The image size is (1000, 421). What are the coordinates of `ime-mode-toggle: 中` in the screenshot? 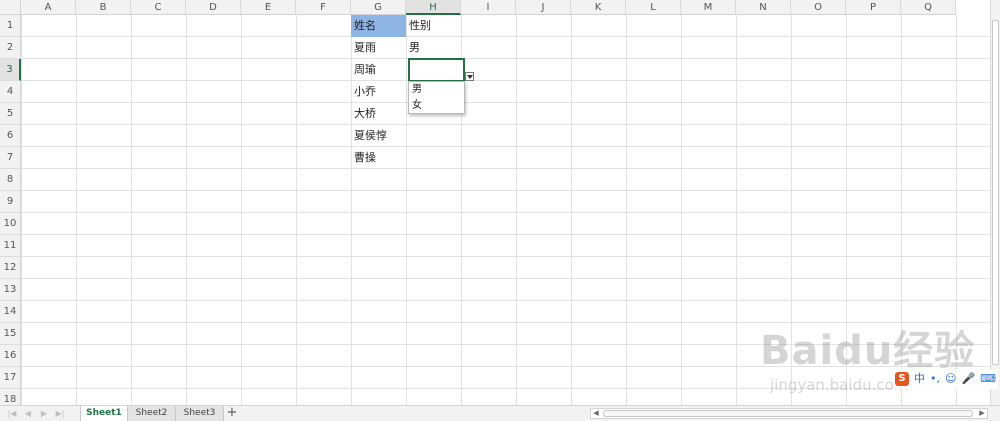 It's located at (919, 379).